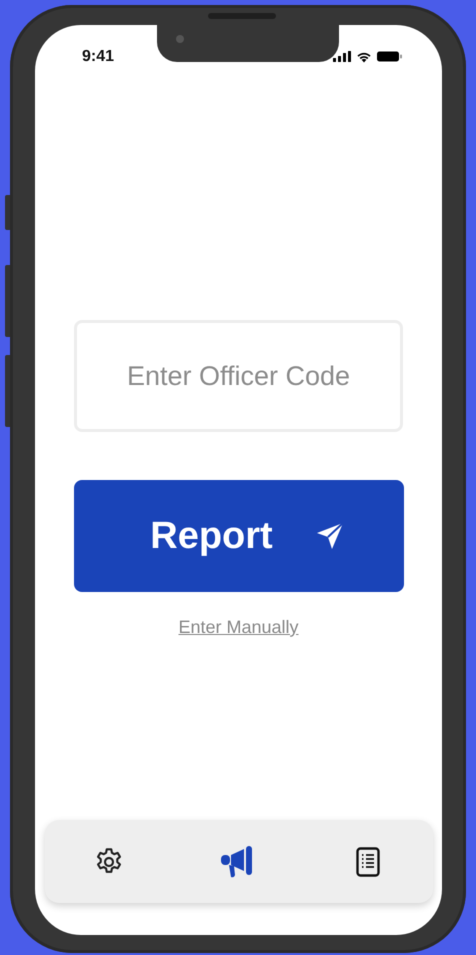 The height and width of the screenshot is (955, 476). What do you see at coordinates (239, 536) in the screenshot?
I see `report-button: Report` at bounding box center [239, 536].